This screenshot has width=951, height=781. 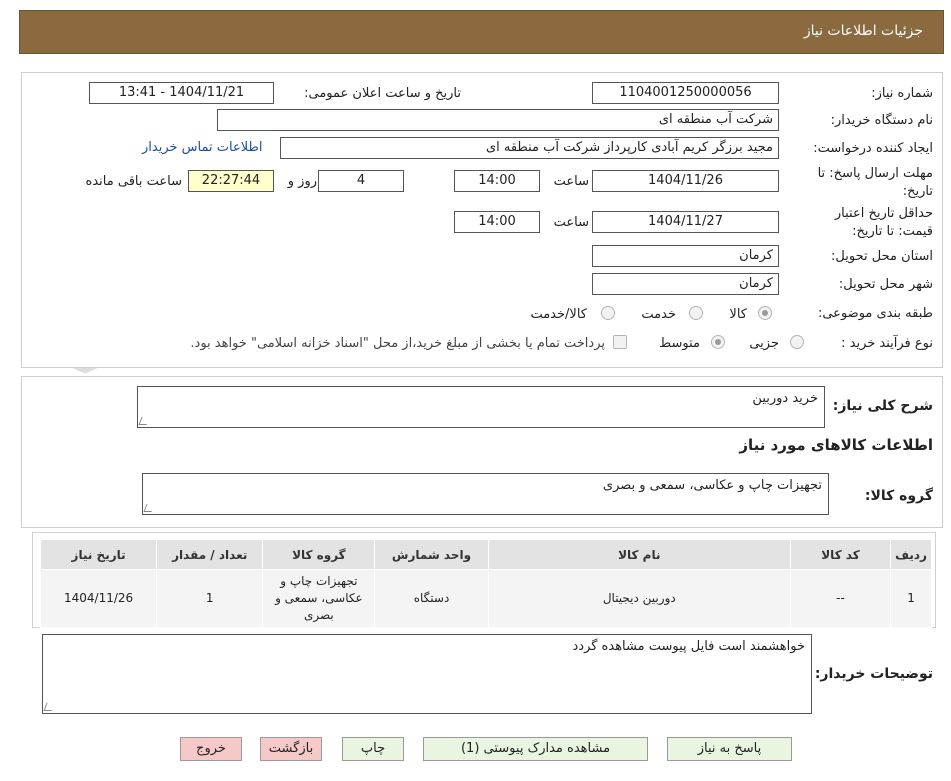 I want to click on remaining-time-field: 22:27:44, so click(x=231, y=181).